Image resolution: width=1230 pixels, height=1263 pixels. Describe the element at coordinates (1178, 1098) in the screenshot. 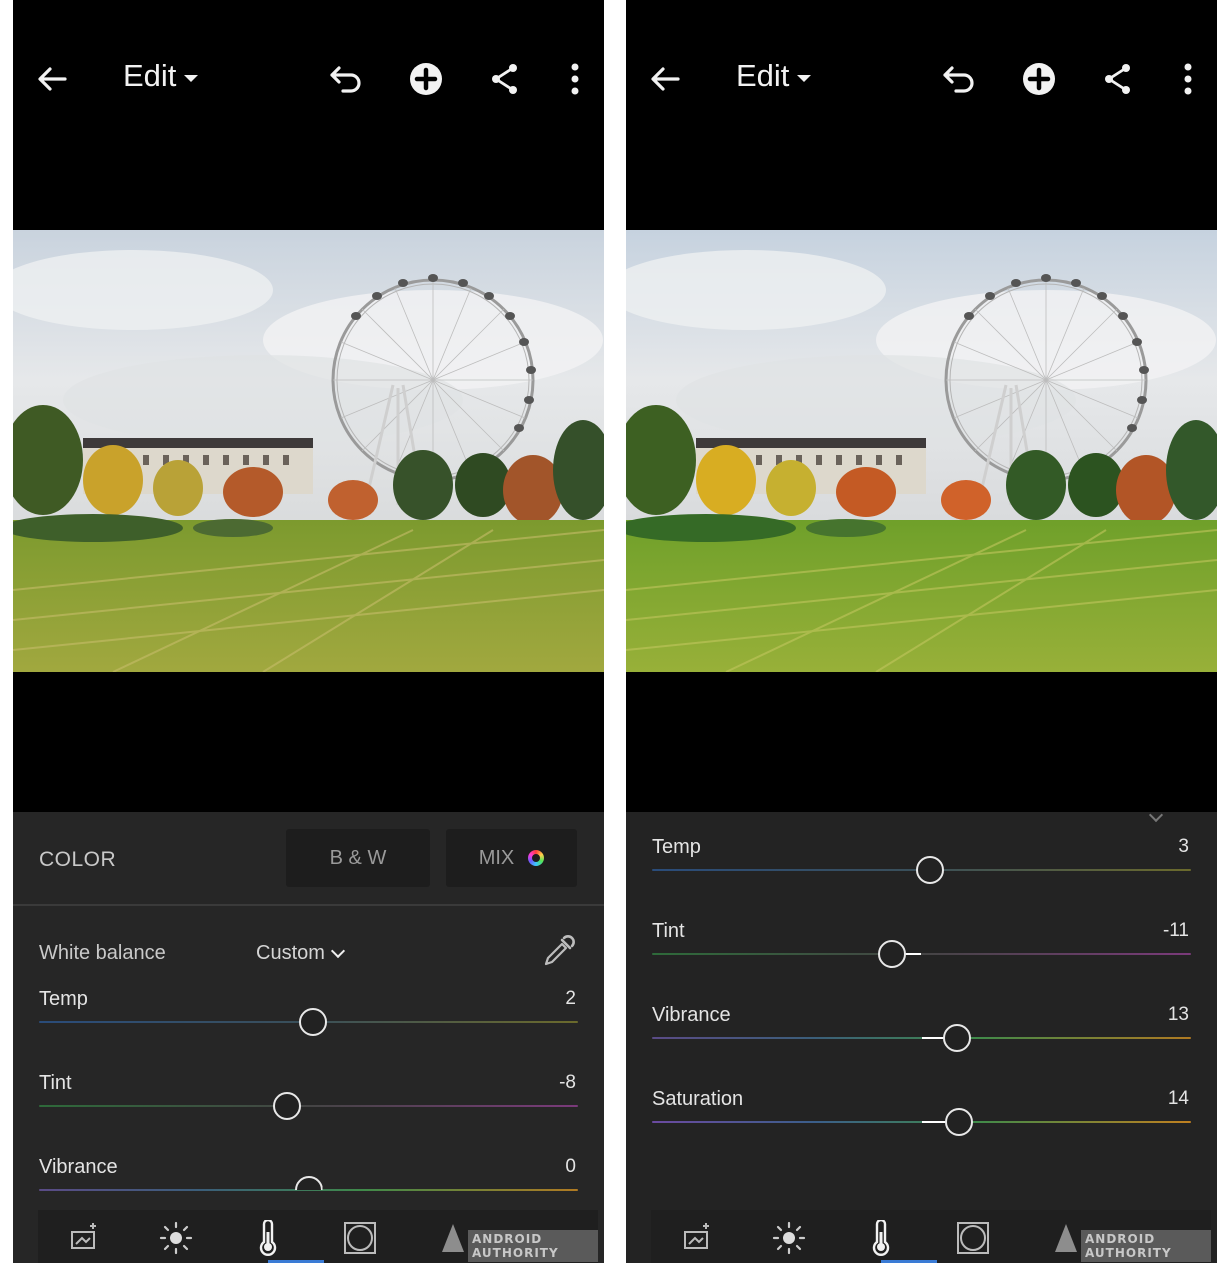

I see `saturation-value: 14` at that location.